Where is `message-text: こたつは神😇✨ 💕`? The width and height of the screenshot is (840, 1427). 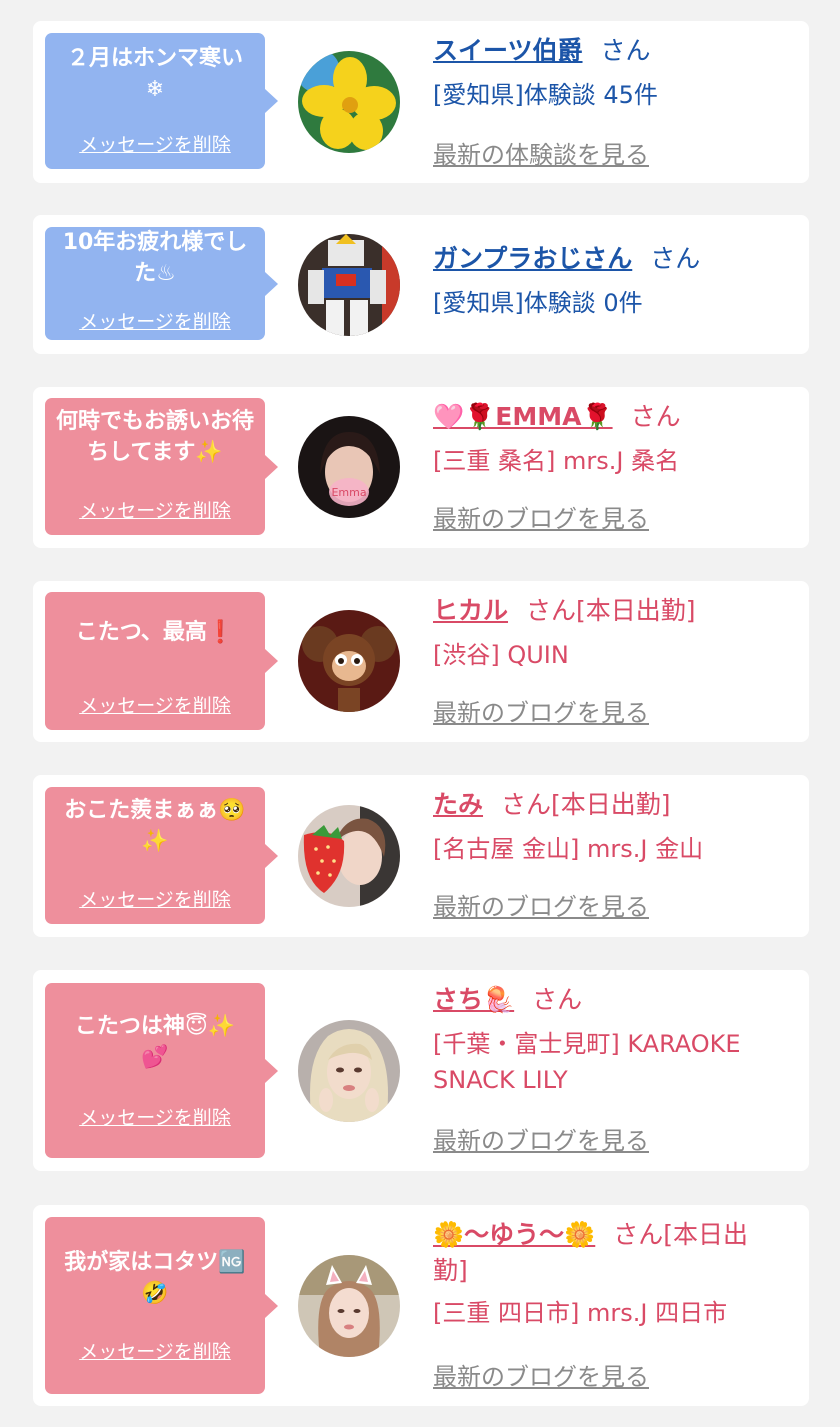
message-text: こたつは神😇✨ 💕 is located at coordinates (155, 1042).